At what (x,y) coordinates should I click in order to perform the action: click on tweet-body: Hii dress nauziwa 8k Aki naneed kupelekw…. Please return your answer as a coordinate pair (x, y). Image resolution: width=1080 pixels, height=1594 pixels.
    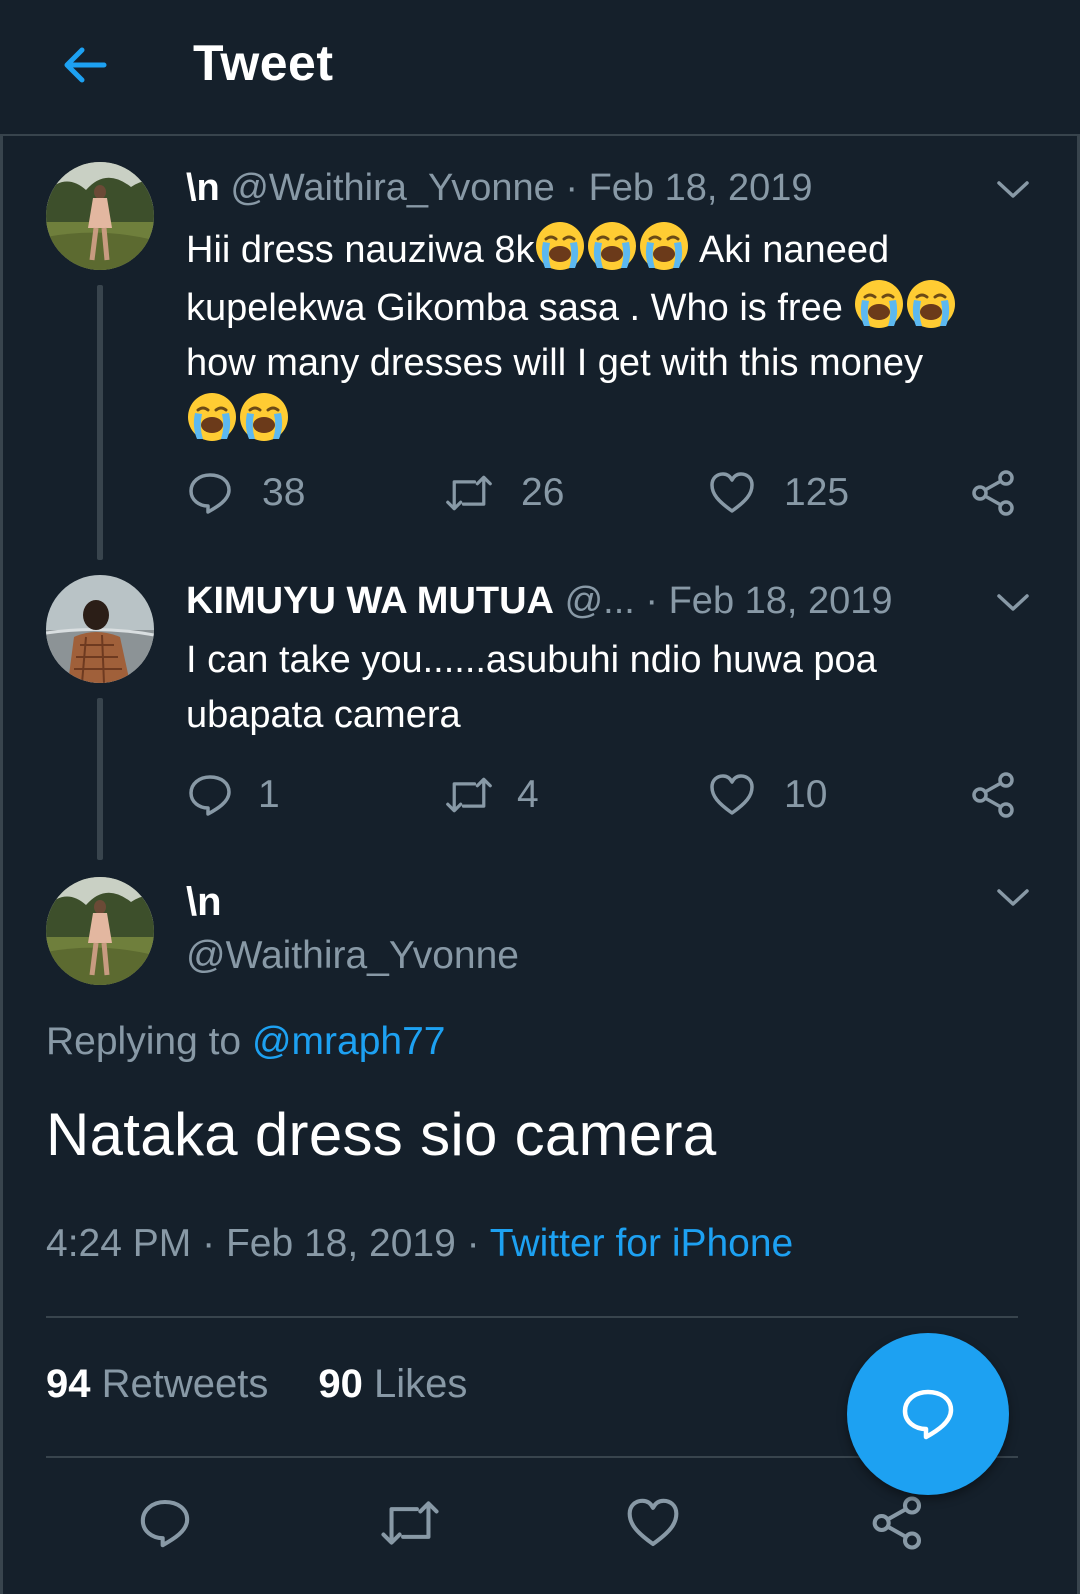
    Looking at the image, I should click on (606, 334).